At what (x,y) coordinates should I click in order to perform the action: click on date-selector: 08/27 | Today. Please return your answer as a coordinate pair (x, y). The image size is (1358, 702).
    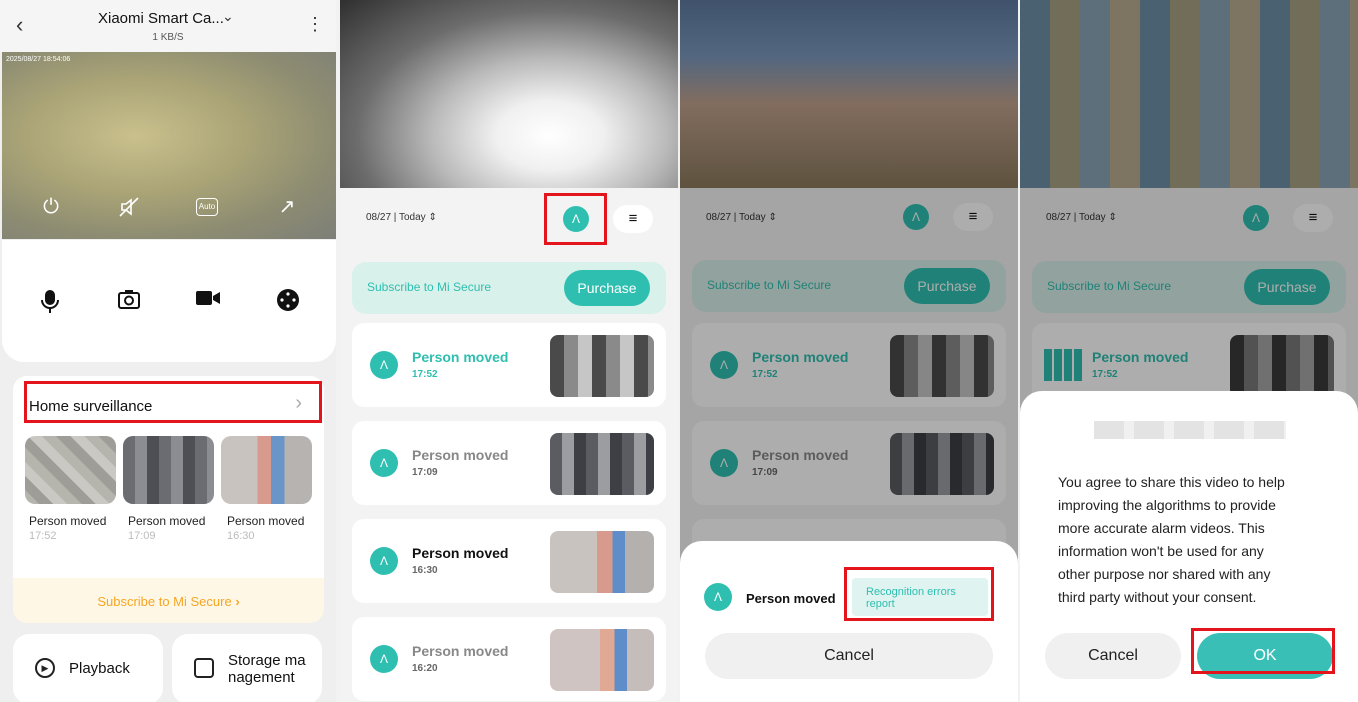
    Looking at the image, I should click on (396, 217).